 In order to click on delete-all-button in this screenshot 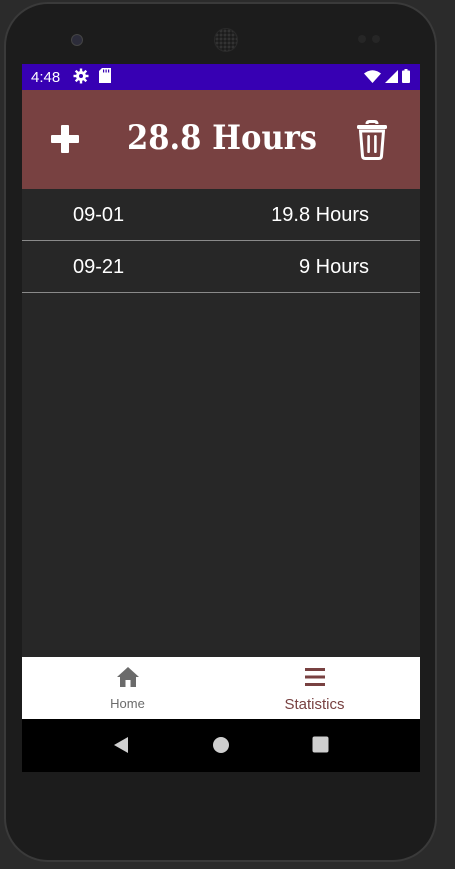, I will do `click(372, 140)`.